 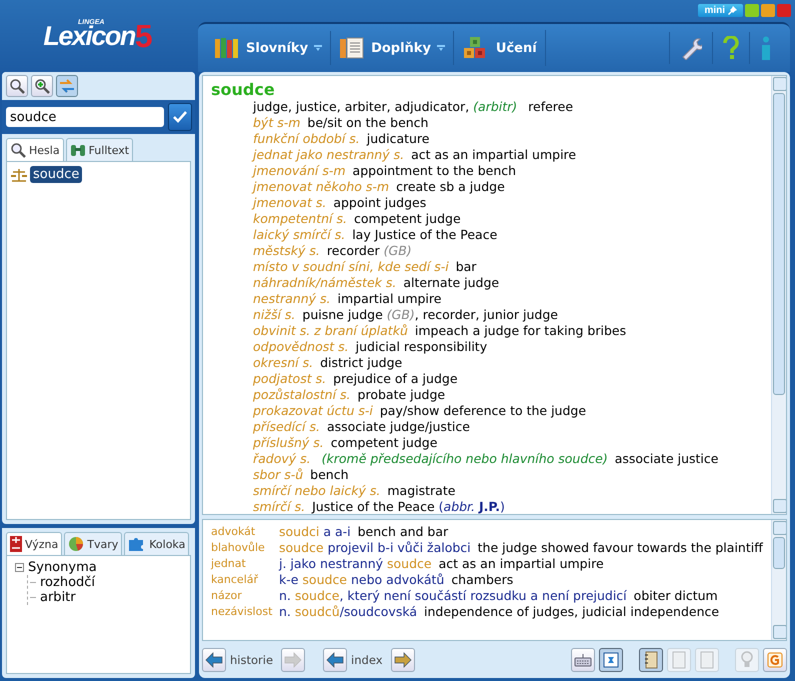 I want to click on entry-line: okresní s. district judge, so click(x=328, y=363).